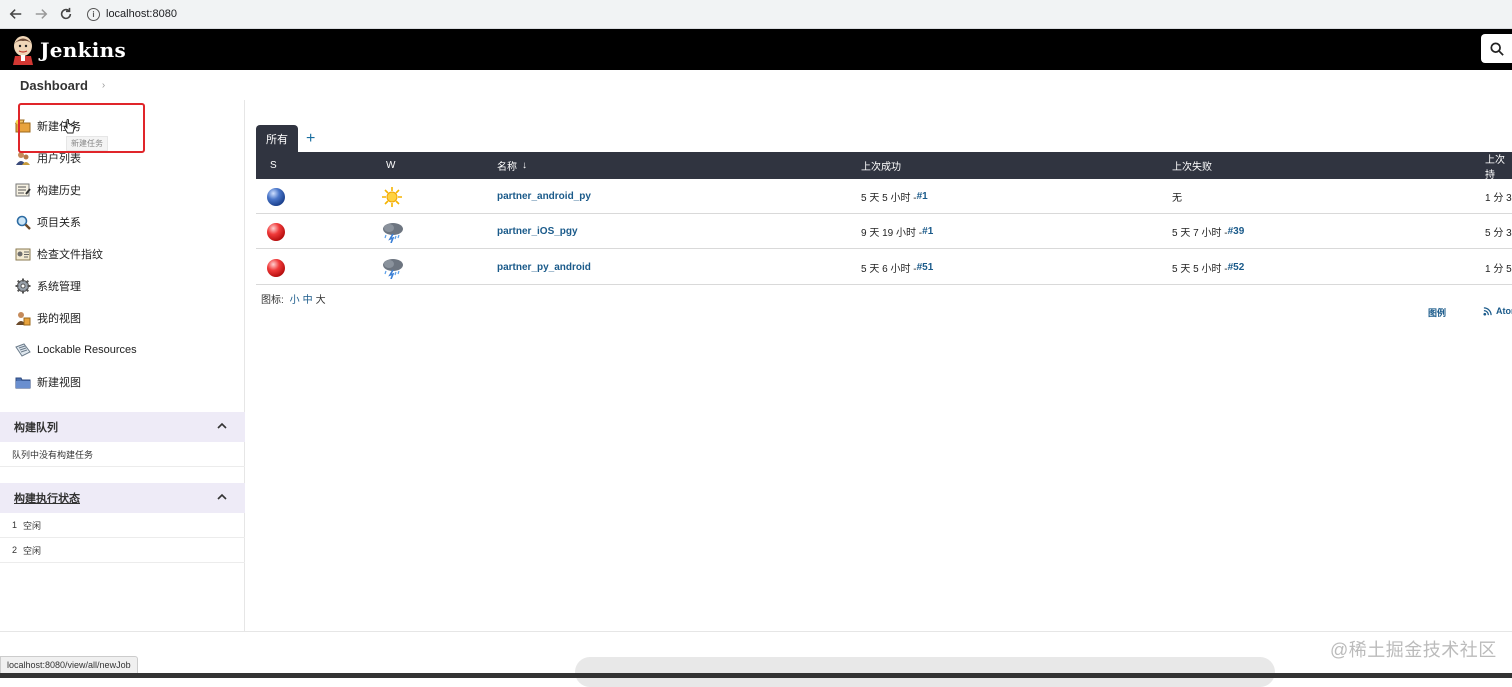 The width and height of the screenshot is (1512, 687). I want to click on sidebar-item-label: 检查文件指纹, so click(70, 255).